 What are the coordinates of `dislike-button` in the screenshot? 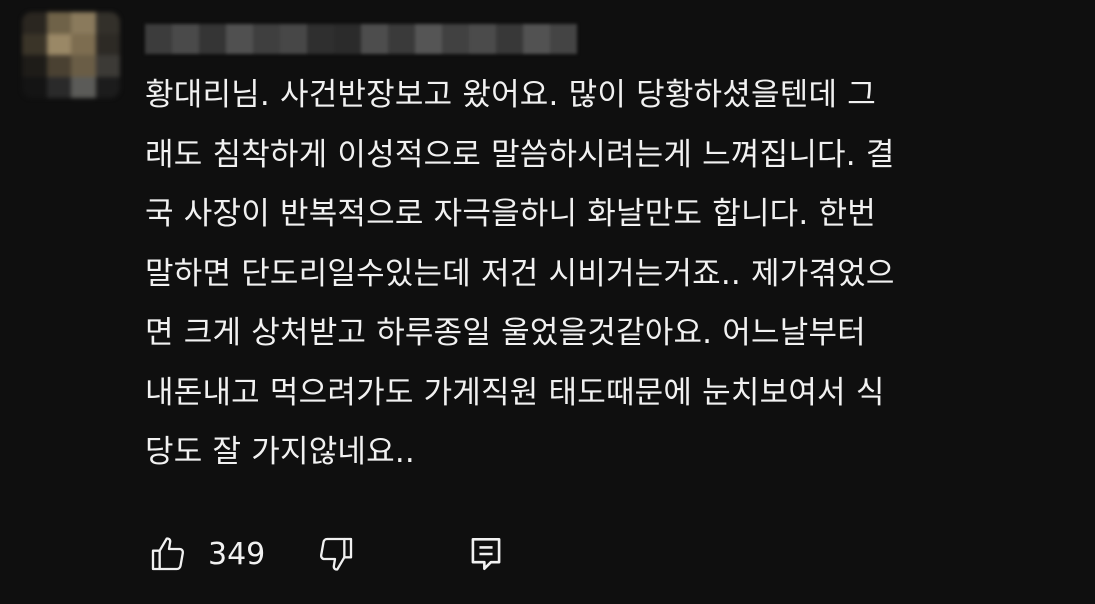 It's located at (336, 554).